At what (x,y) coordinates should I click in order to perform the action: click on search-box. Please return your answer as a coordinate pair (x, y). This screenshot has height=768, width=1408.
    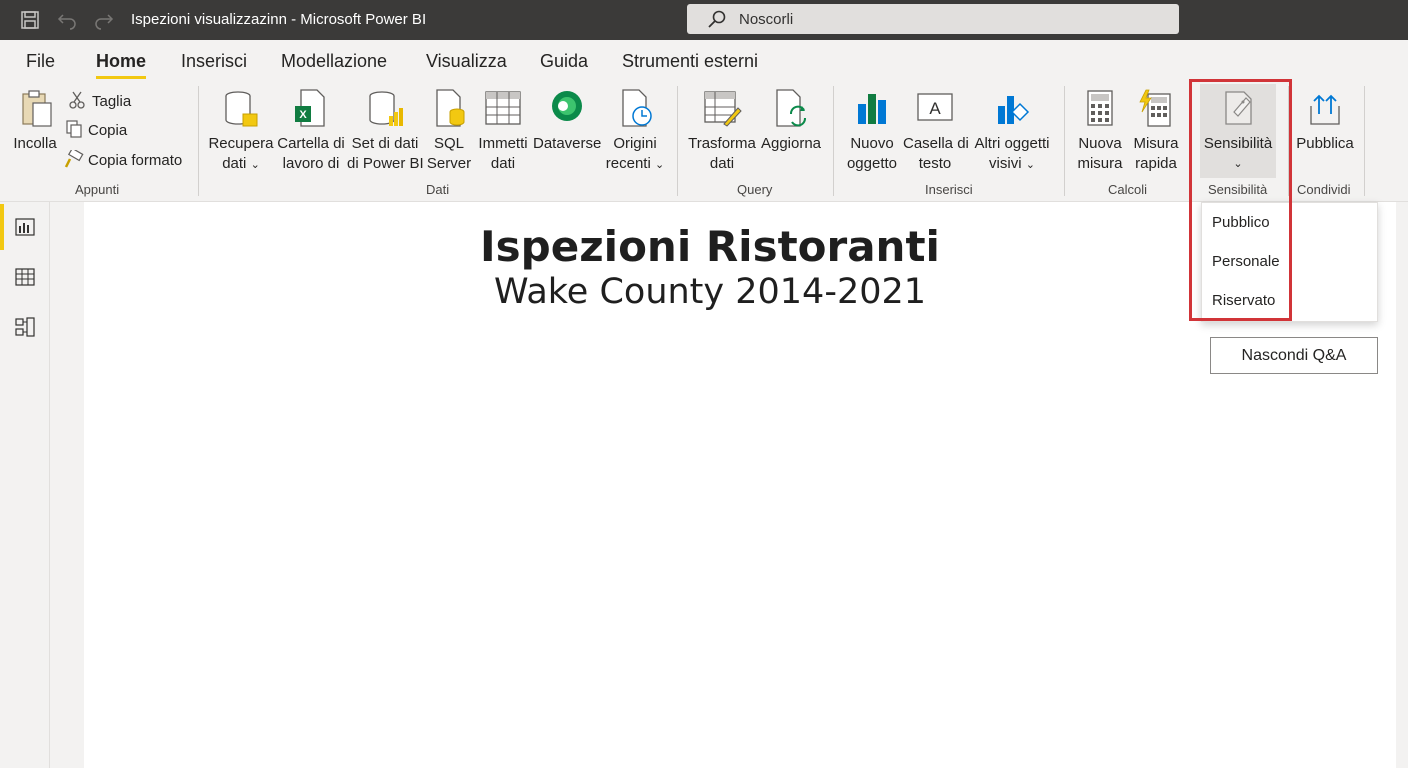
    Looking at the image, I should click on (933, 19).